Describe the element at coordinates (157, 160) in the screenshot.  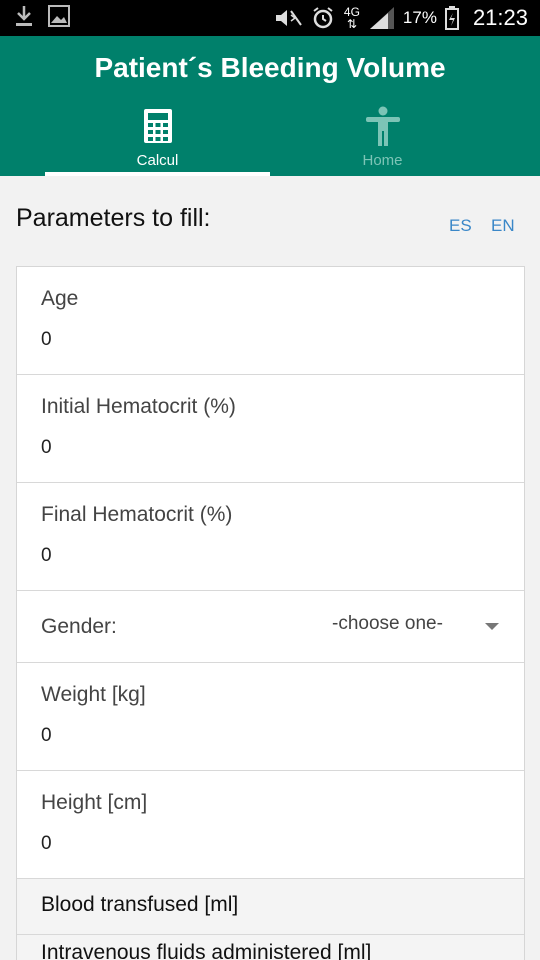
I see `tab-calcul-label: Calcul` at that location.